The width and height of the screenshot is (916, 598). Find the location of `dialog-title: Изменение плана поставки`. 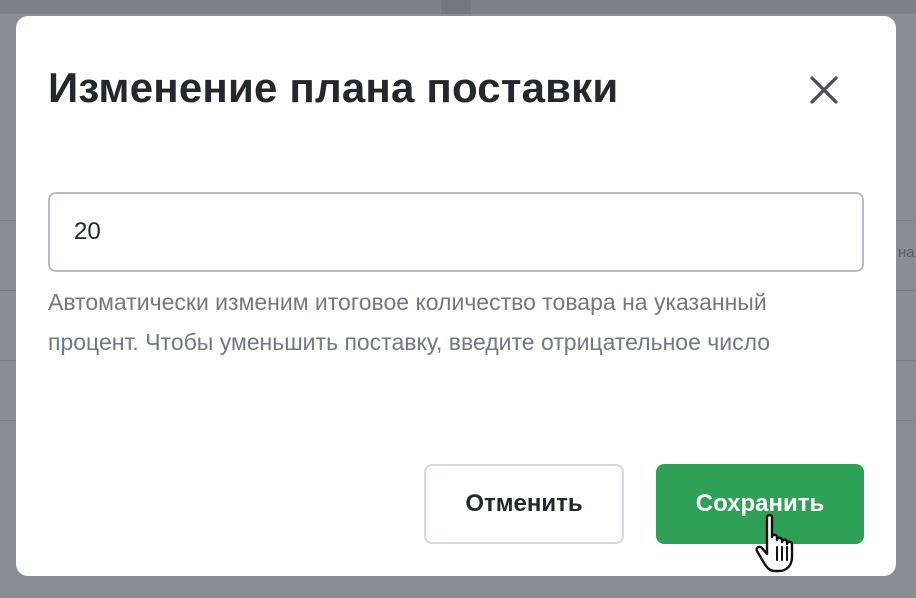

dialog-title: Изменение плана поставки is located at coordinates (333, 87).